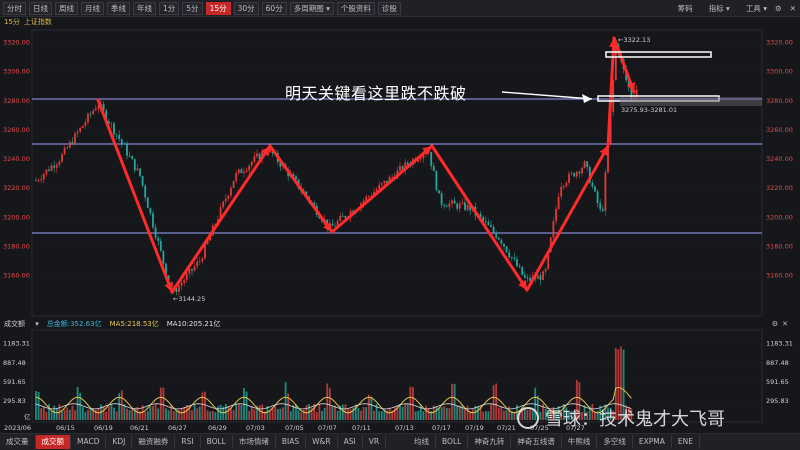 The height and width of the screenshot is (450, 800). What do you see at coordinates (119, 442) in the screenshot?
I see `tab-kdj: KDJ` at bounding box center [119, 442].